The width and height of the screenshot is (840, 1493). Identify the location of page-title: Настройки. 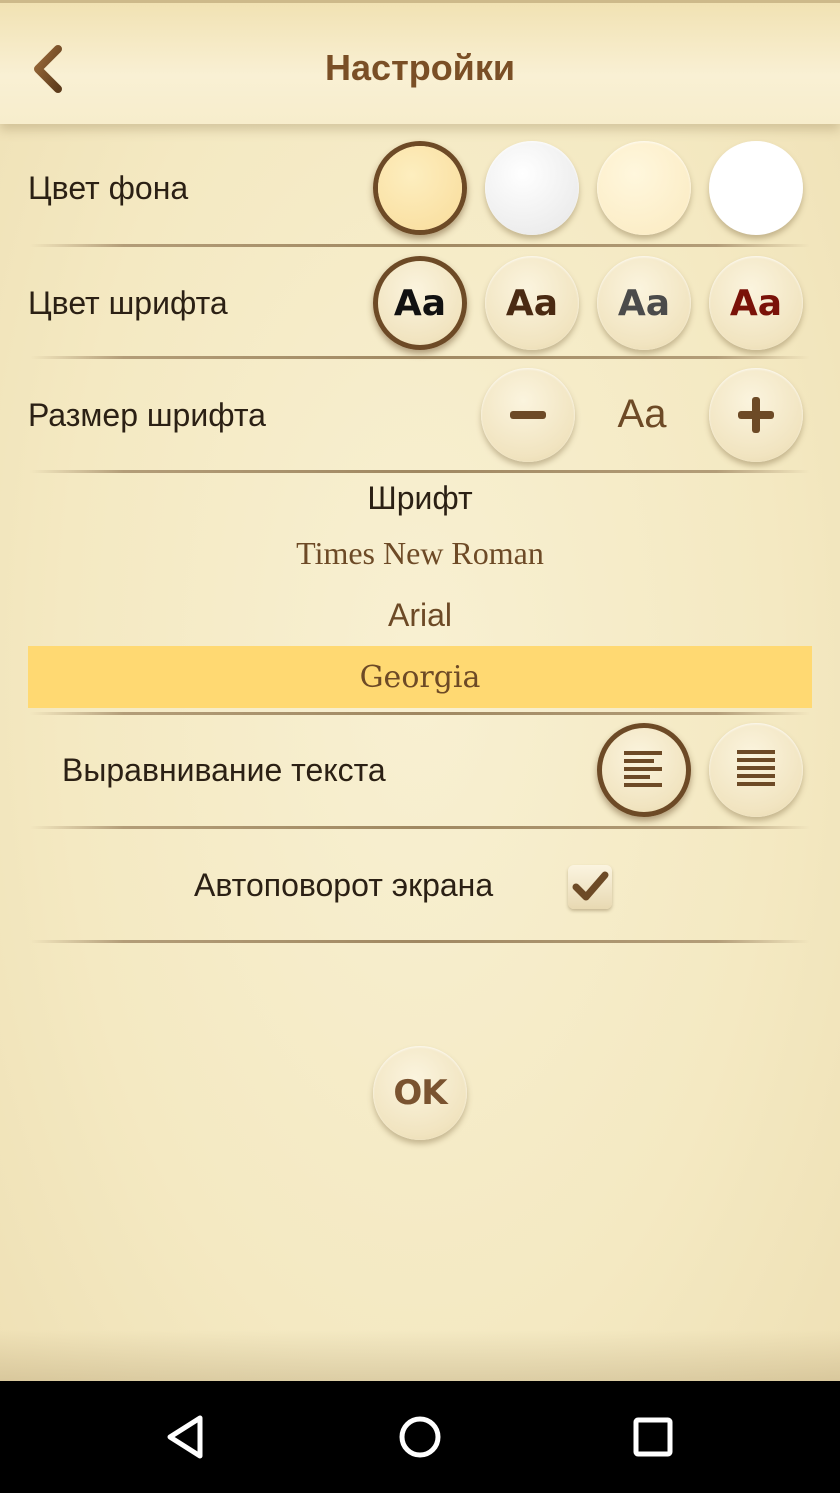
(420, 67).